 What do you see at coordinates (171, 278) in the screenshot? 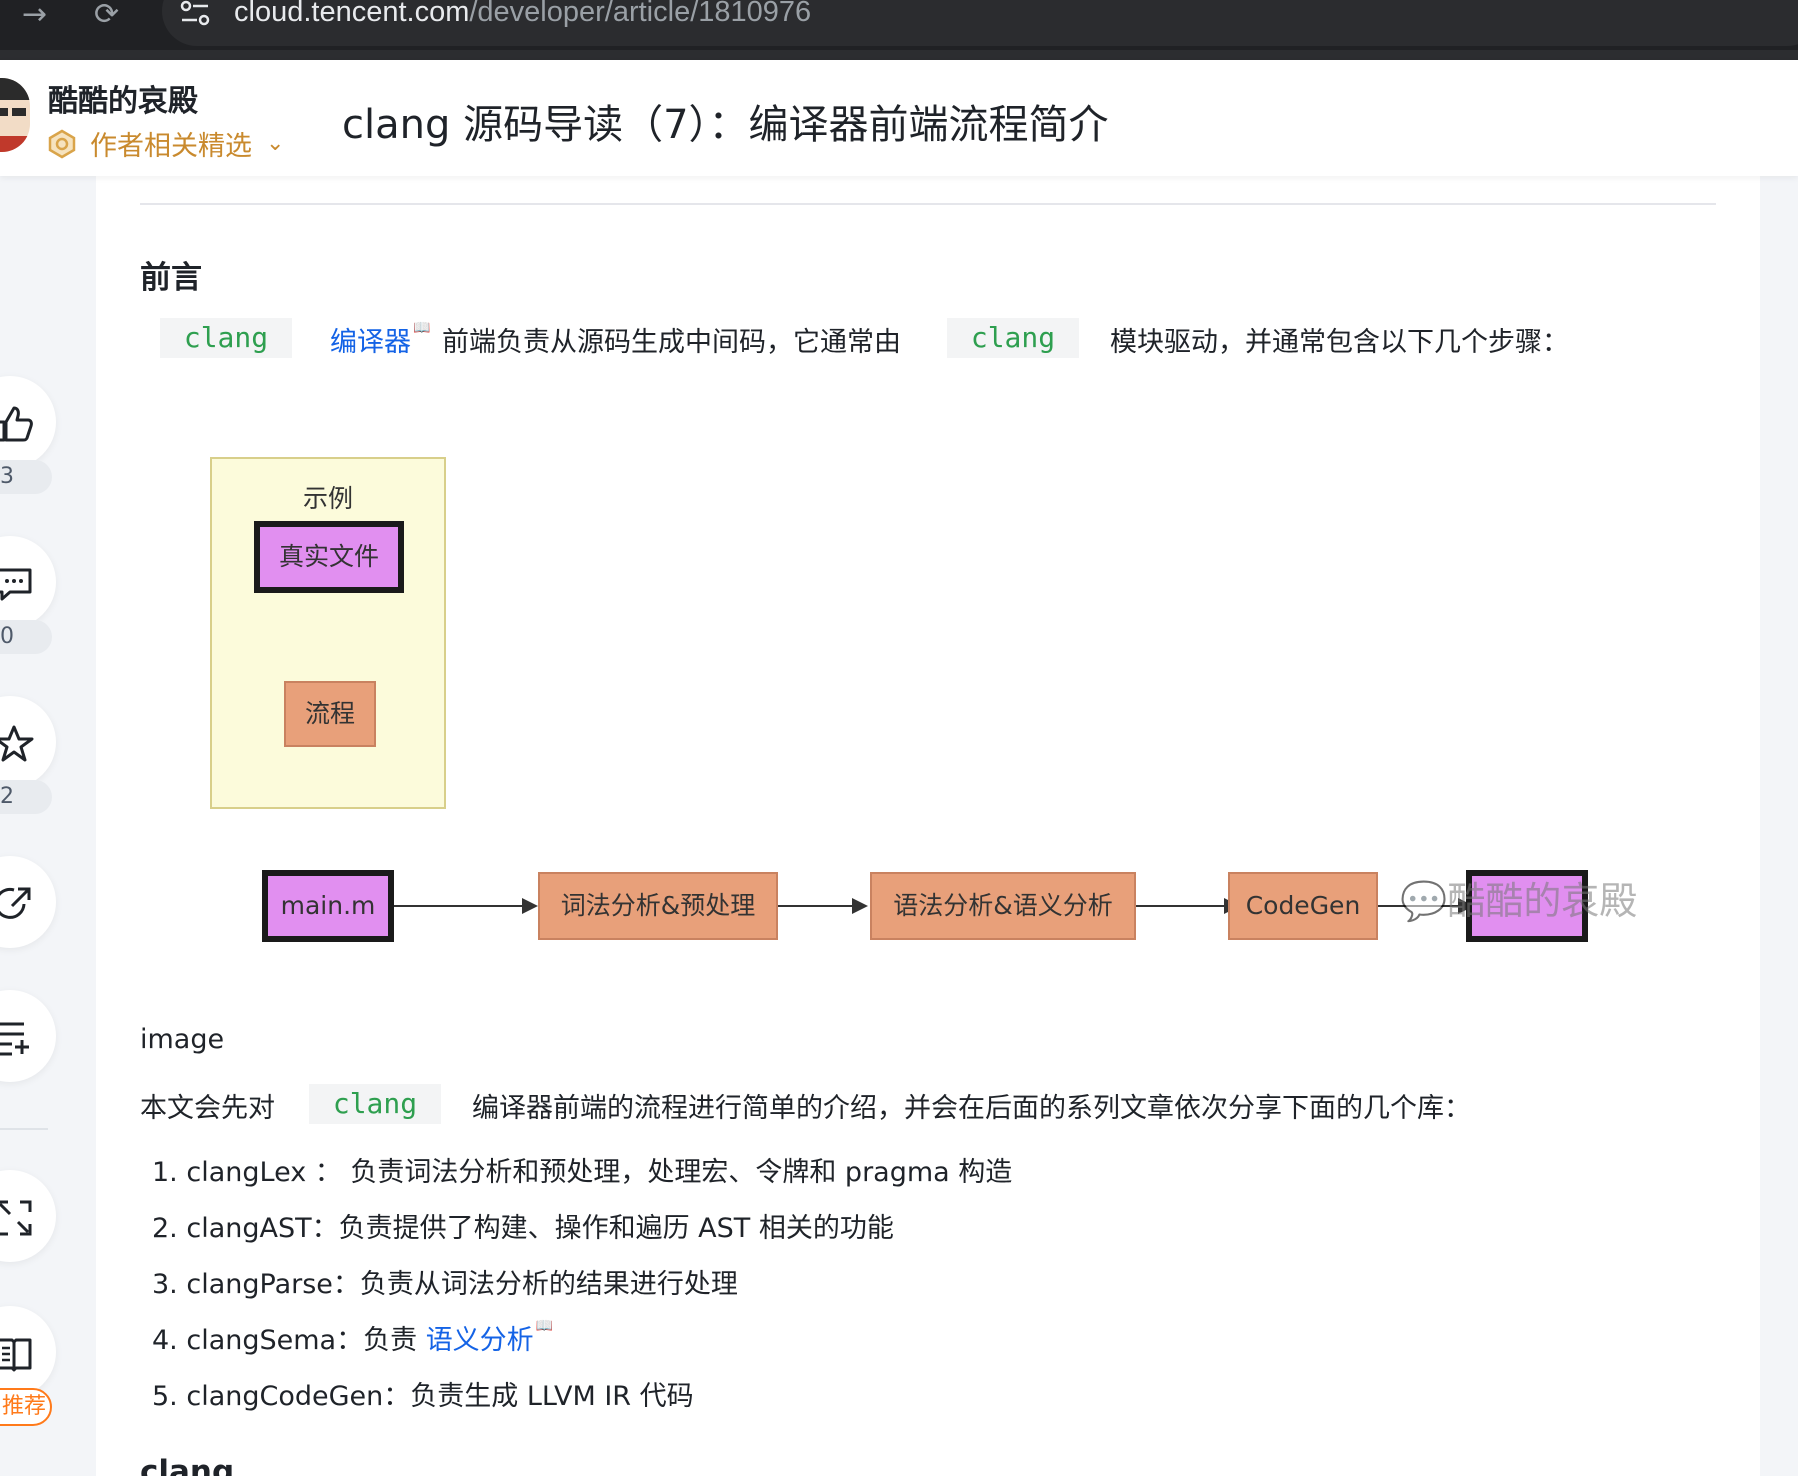
I see `section-title: 前言` at bounding box center [171, 278].